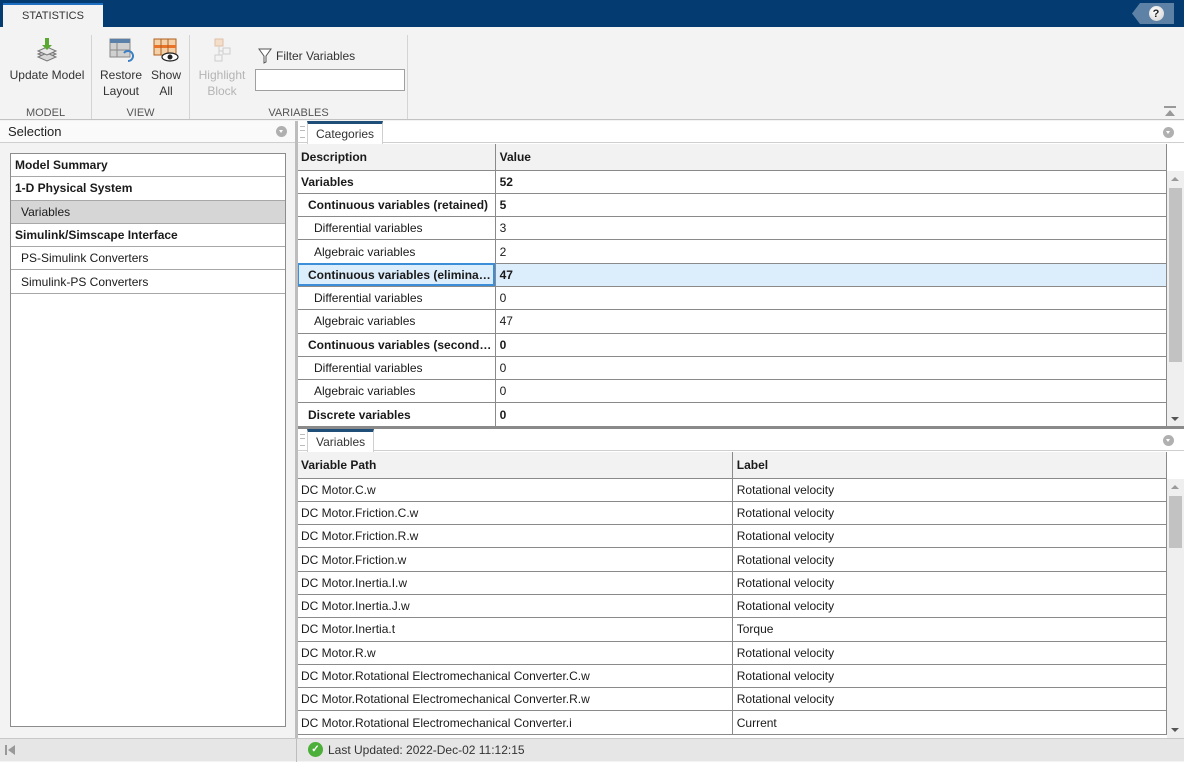 The width and height of the screenshot is (1184, 762). I want to click on selection-item: Simulink-PS Converters, so click(148, 282).